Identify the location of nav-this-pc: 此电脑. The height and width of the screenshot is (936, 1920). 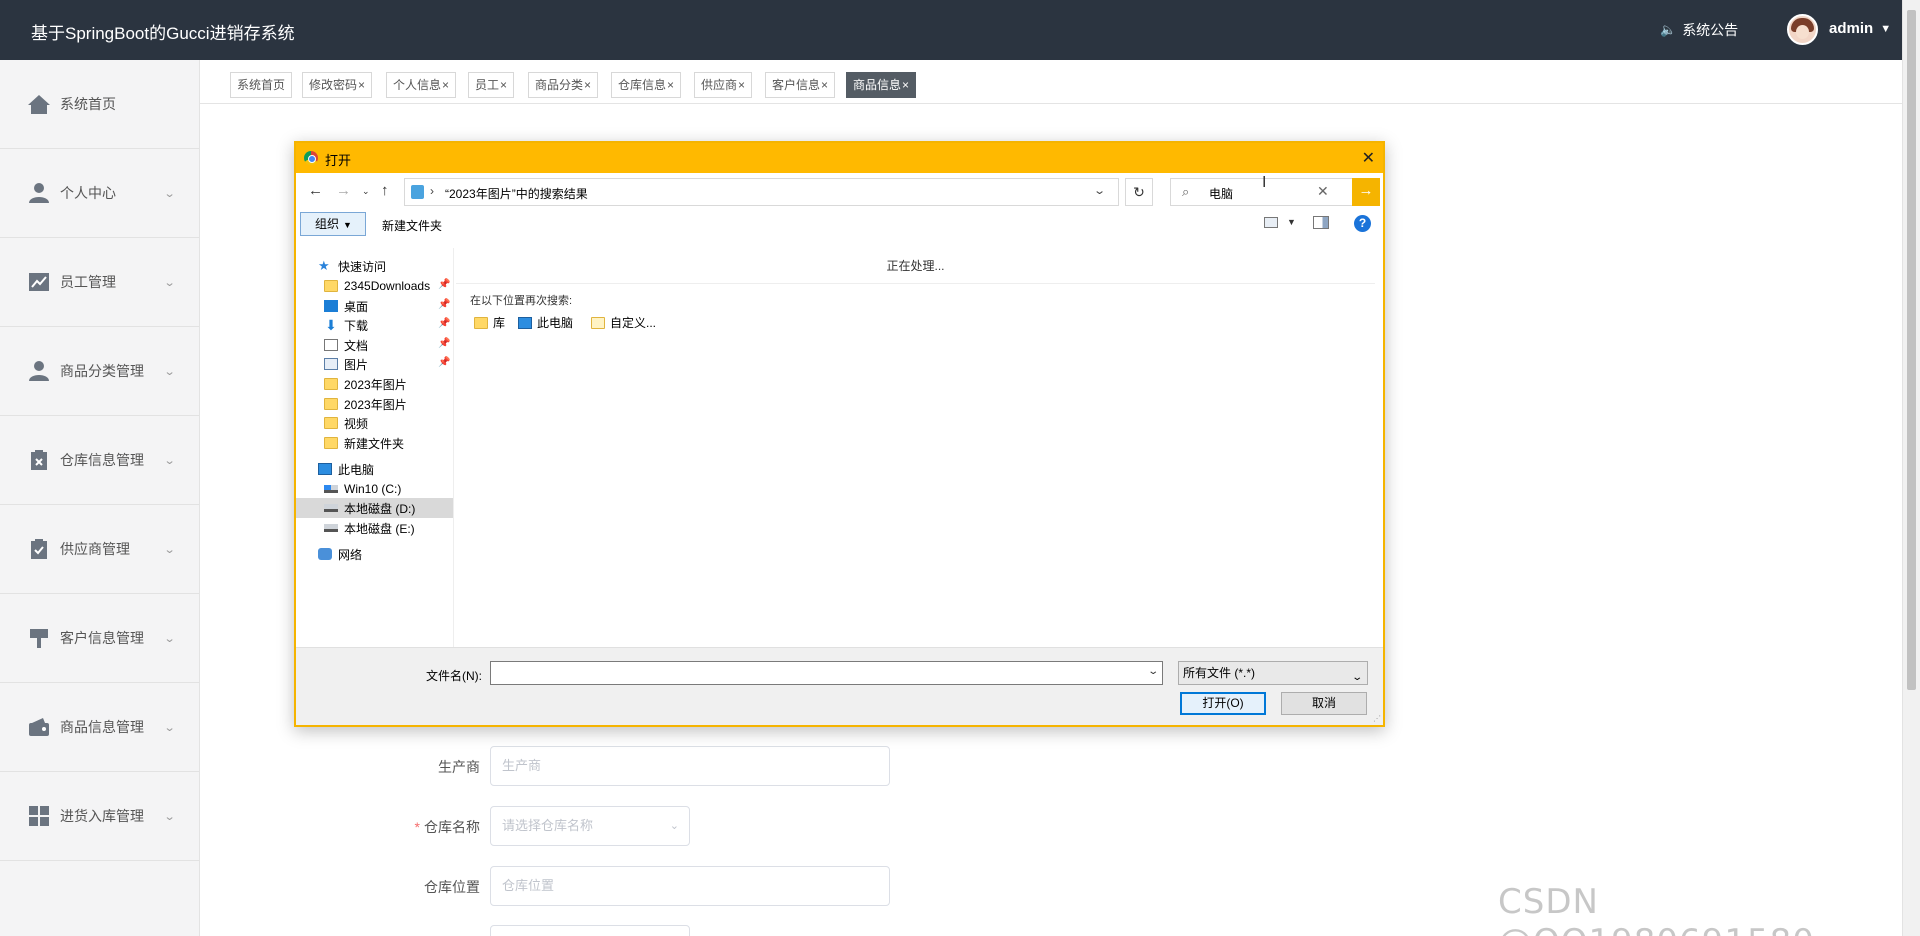
(346, 469).